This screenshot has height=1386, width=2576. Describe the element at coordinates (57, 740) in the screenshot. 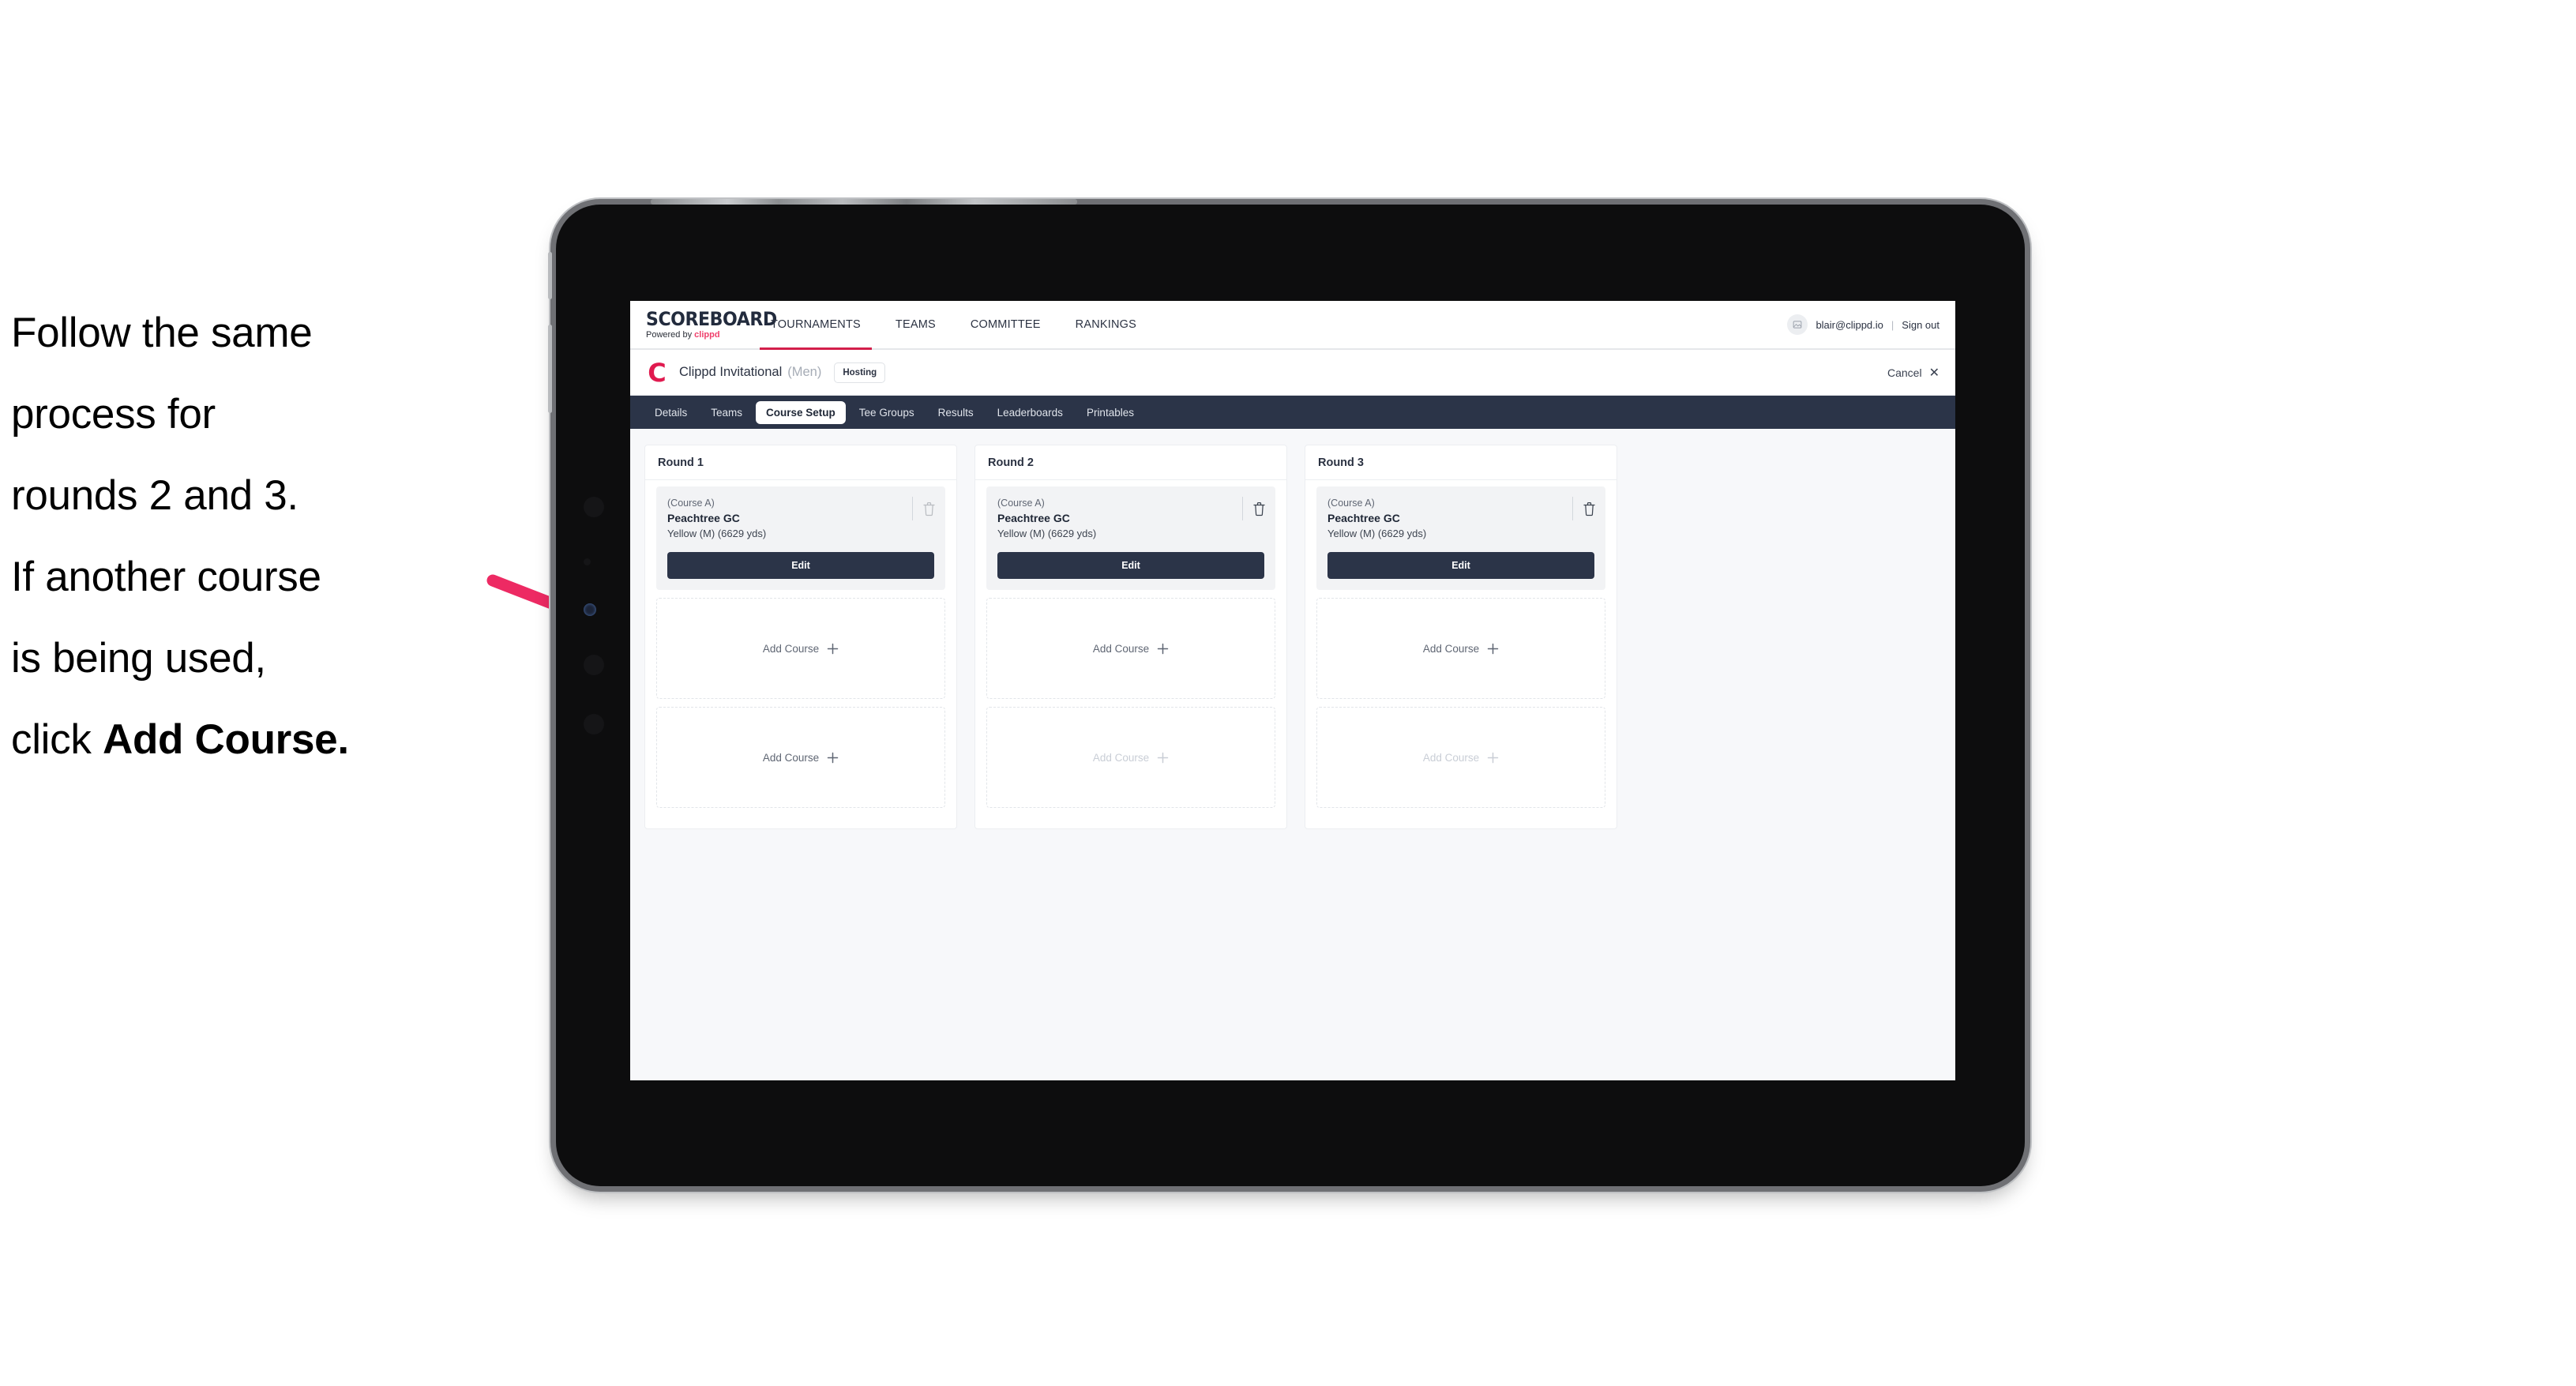

I see `annotation-click-word: click` at that location.